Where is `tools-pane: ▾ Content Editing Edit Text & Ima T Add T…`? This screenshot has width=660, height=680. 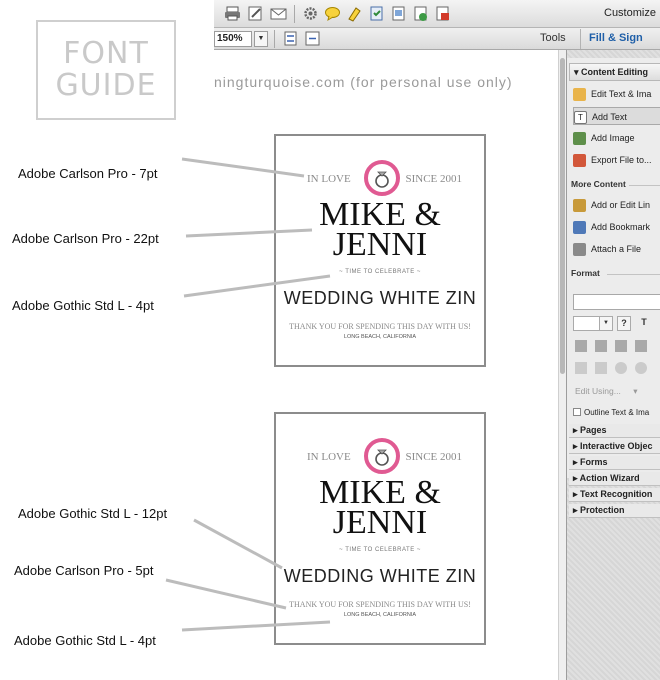 tools-pane: ▾ Content Editing Edit Text & Ima T Add T… is located at coordinates (613, 365).